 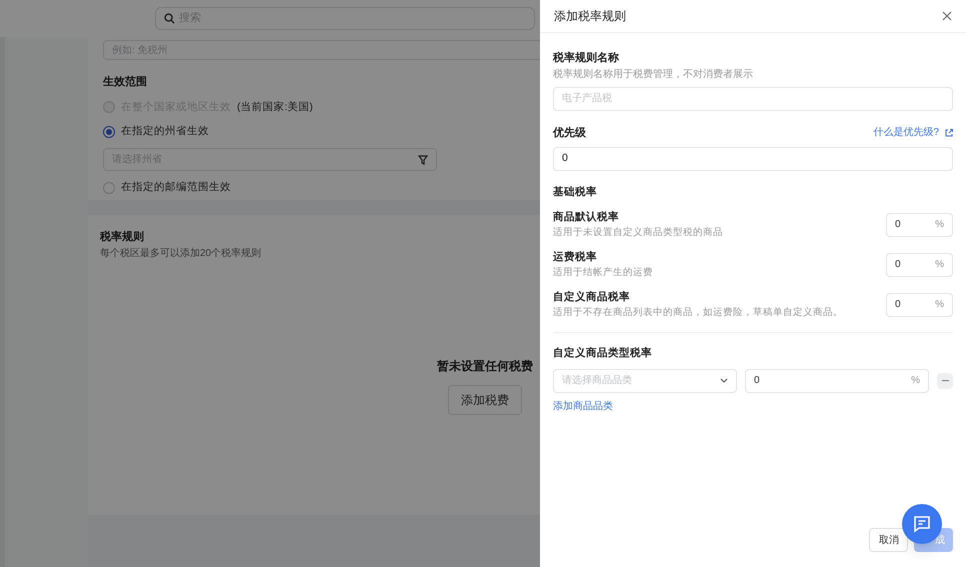 I want to click on priority-field: 0, so click(x=753, y=159).